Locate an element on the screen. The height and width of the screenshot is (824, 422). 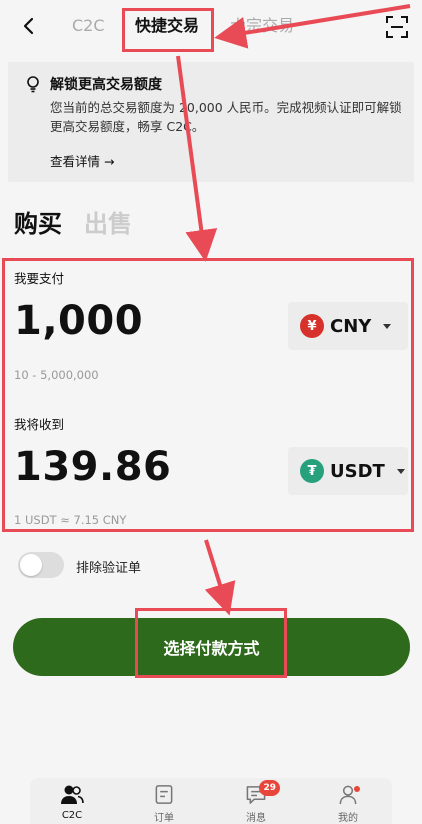
nav-item-messages: 29 消息 is located at coordinates (256, 802).